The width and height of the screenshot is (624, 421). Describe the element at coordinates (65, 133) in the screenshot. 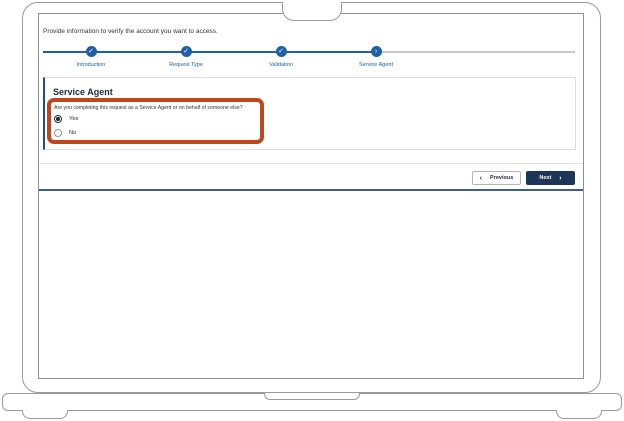

I see `option-no: No` at that location.